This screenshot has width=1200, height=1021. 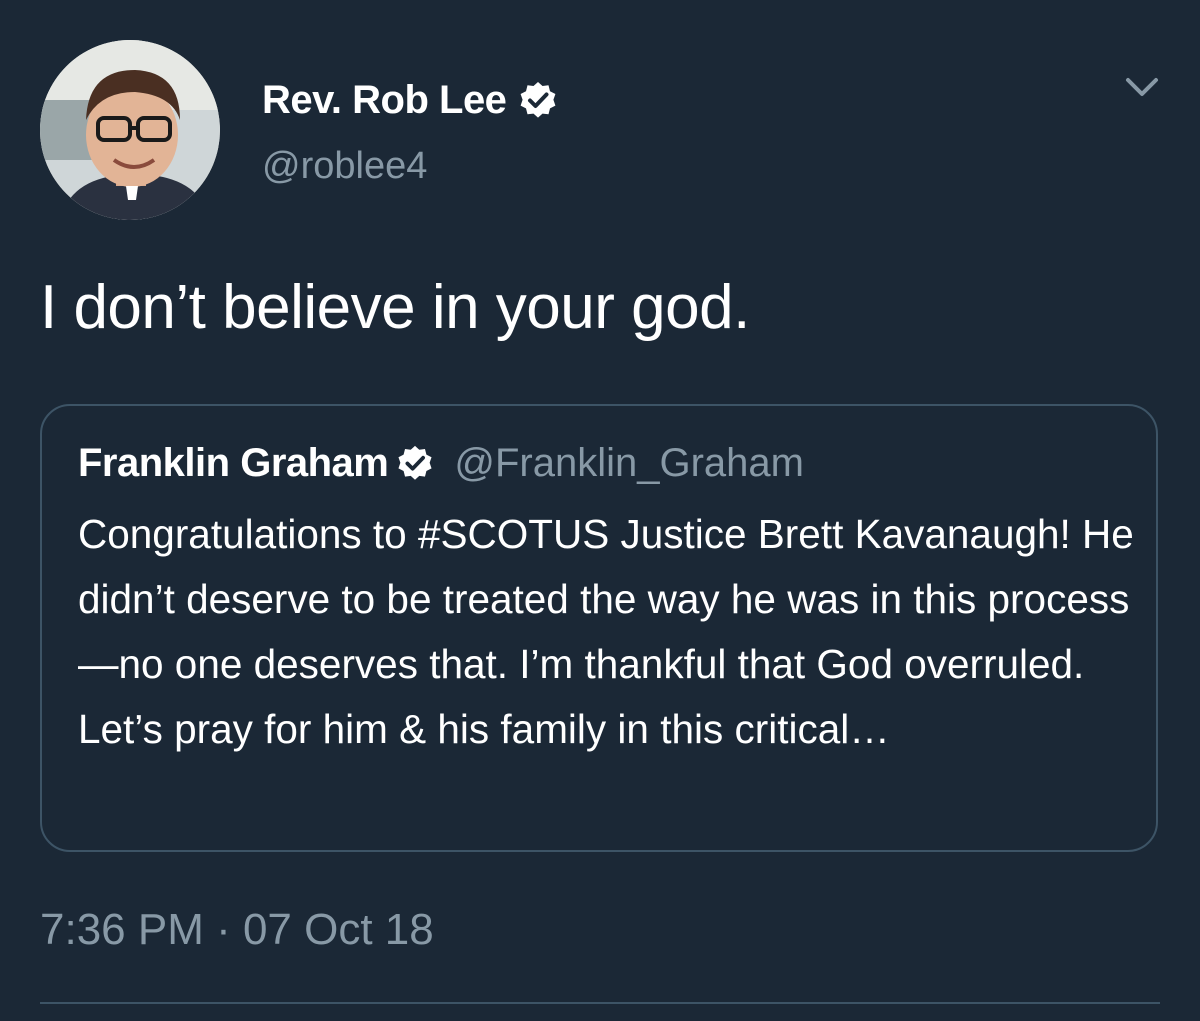 I want to click on quoted-author-name: Franklin Graham, so click(x=233, y=462).